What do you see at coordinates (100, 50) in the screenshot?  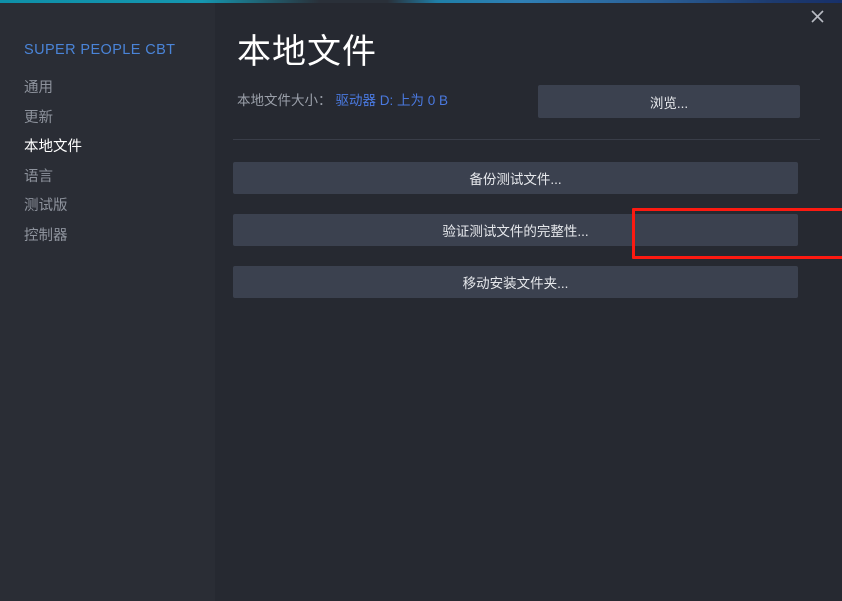 I see `sidebar-app-title: SUPER PEOPLE CBT` at bounding box center [100, 50].